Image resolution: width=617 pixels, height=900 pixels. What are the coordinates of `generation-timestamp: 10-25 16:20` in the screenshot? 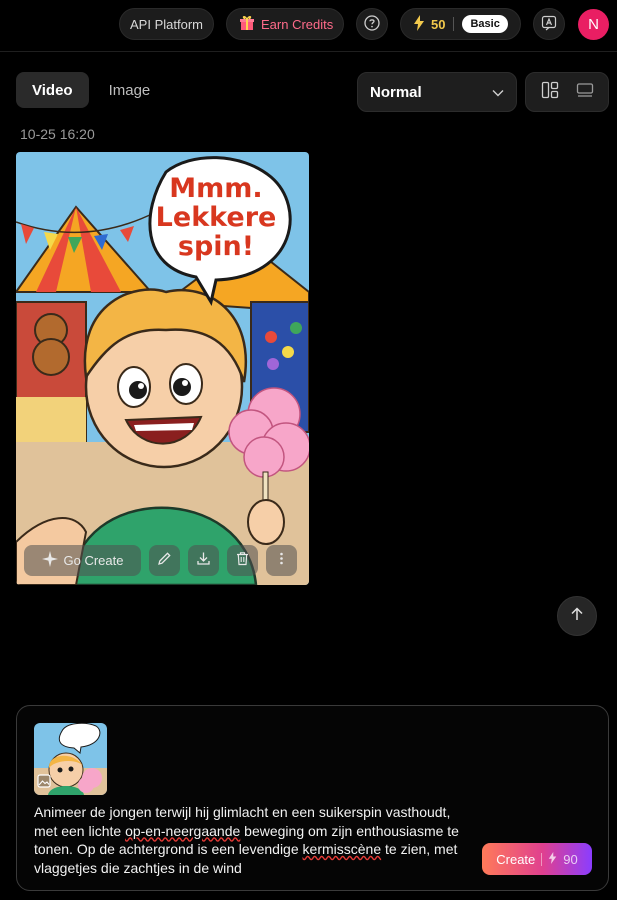 It's located at (57, 134).